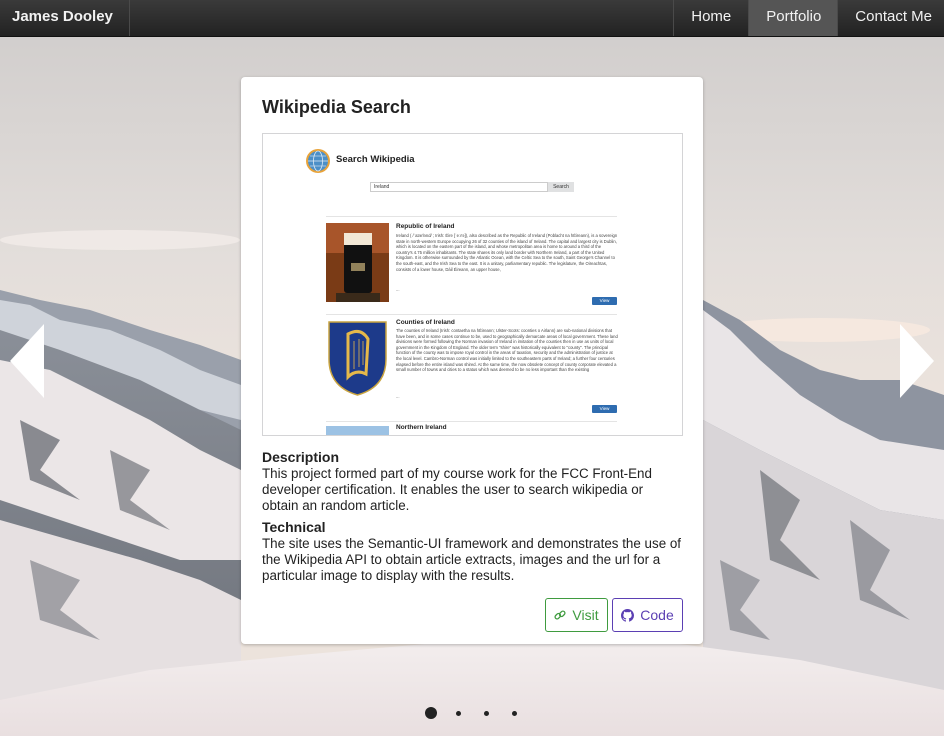  I want to click on preview-result-title: Counties of Ireland, so click(425, 322).